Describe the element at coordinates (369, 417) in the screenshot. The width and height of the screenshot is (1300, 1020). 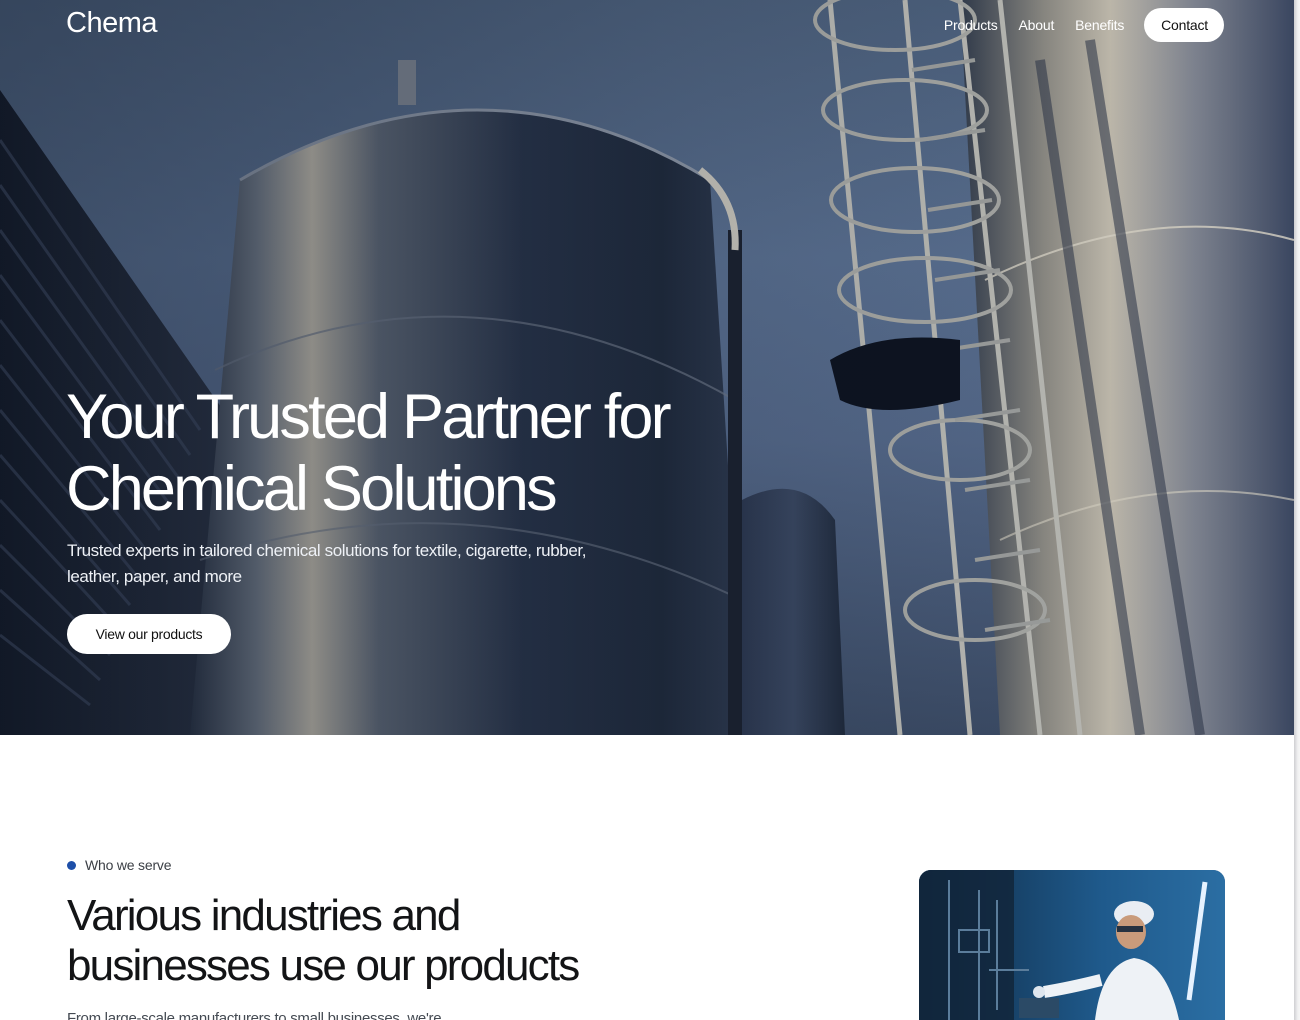
I see `hero-title-line-1: Your Trusted Partner for` at that location.